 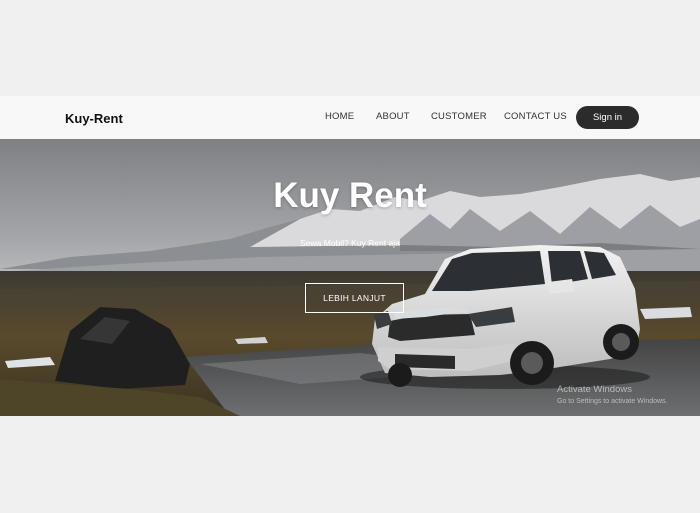 I want to click on brand-logo: Kuy-Rent, so click(x=94, y=118).